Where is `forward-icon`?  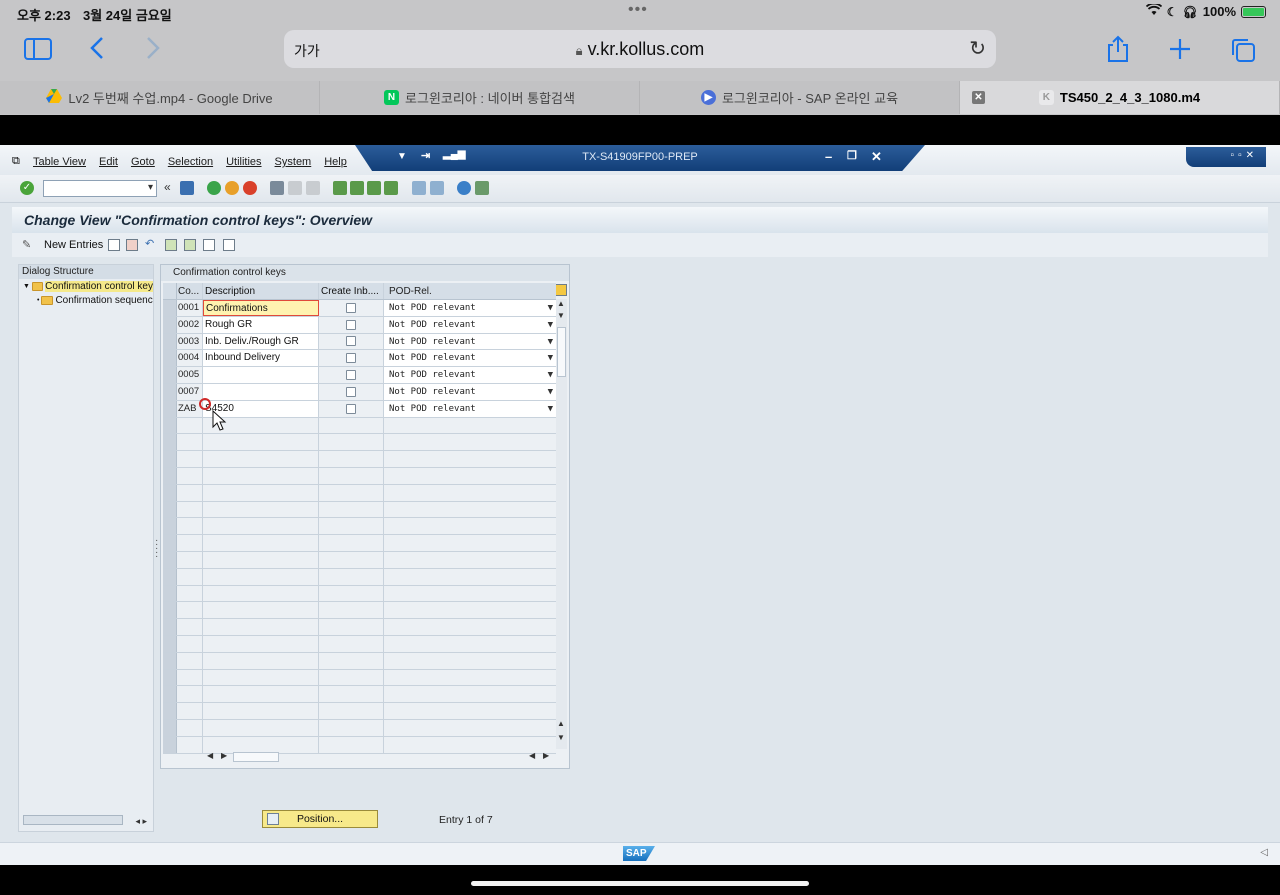
forward-icon is located at coordinates (153, 51).